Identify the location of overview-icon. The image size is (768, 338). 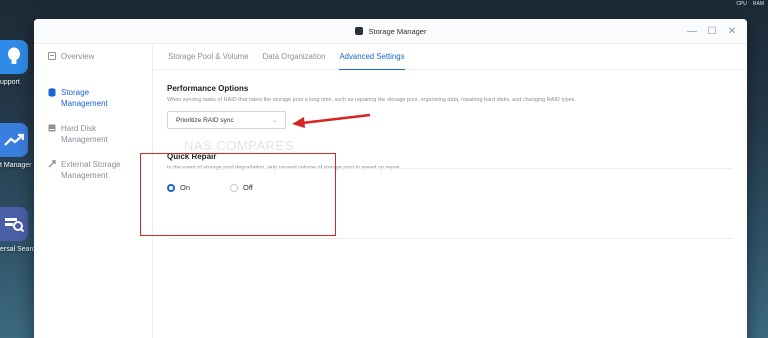
(52, 56).